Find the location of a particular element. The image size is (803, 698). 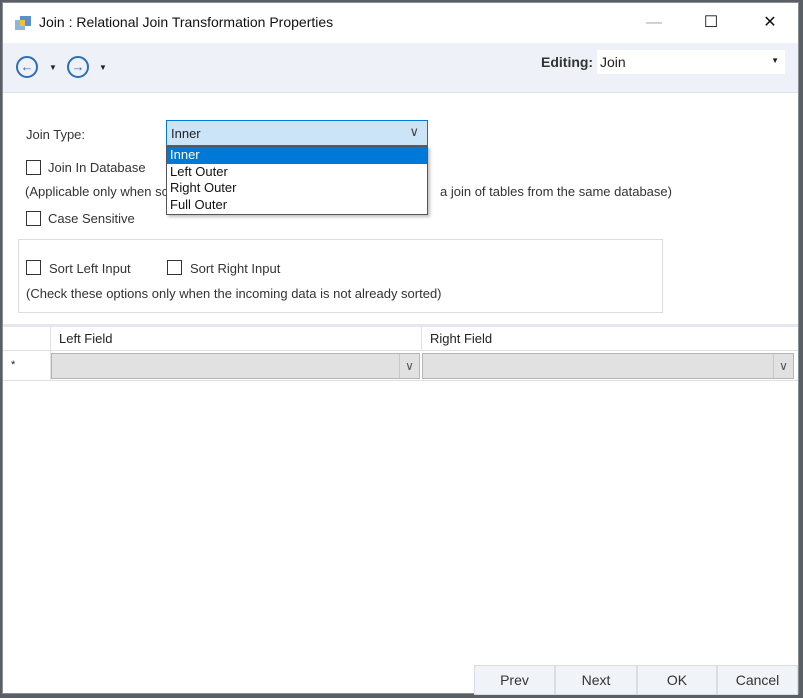

join-fields-grid: Left Field Right Field * ∨ ∨ is located at coordinates (400, 352).